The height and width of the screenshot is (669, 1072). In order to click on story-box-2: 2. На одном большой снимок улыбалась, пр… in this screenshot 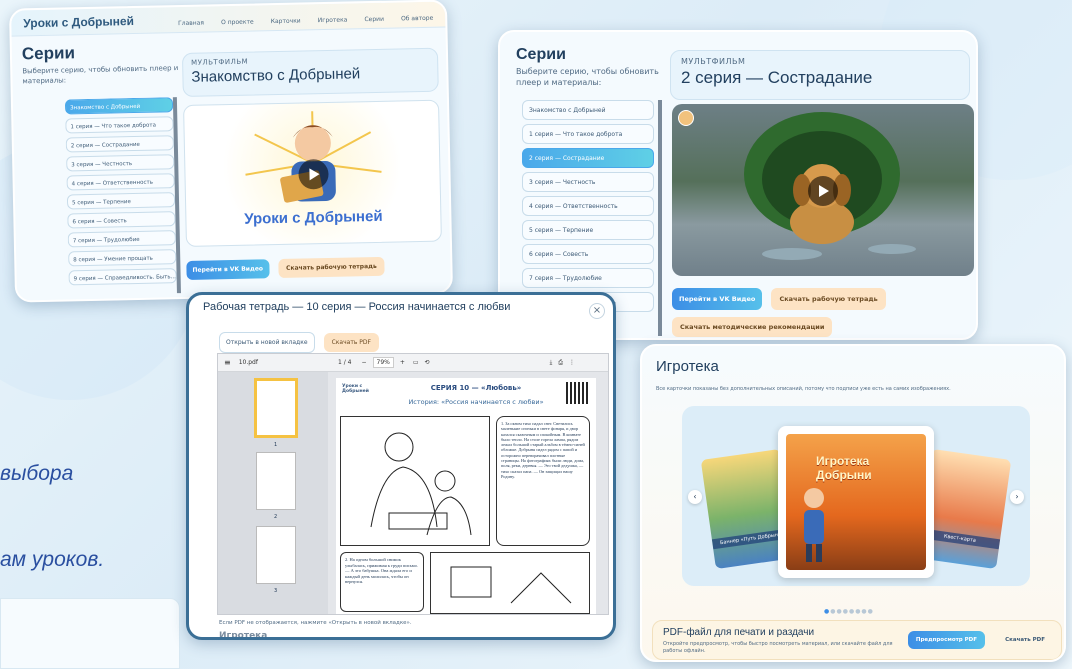, I will do `click(382, 582)`.